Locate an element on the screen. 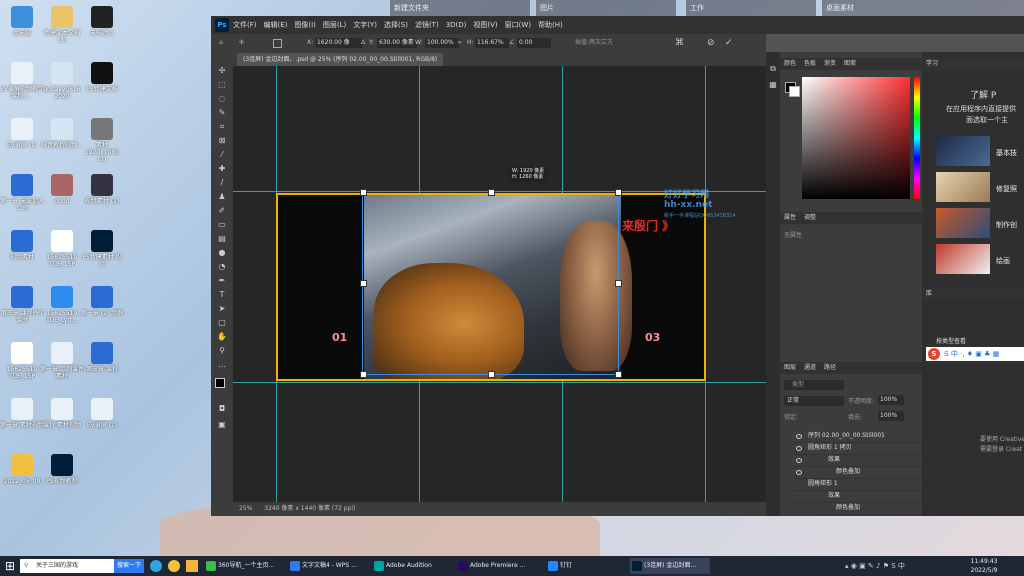 The width and height of the screenshot is (1024, 576). desktop-icon: qqdaily0516 2020 is located at coordinates (62, 81).